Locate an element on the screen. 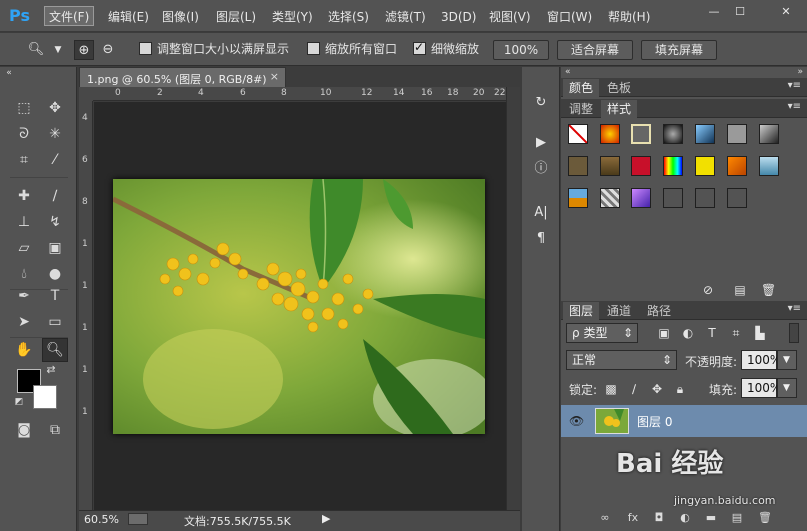 The image size is (807, 531). blend-mode-select: 正常 ⇕ is located at coordinates (621, 360).